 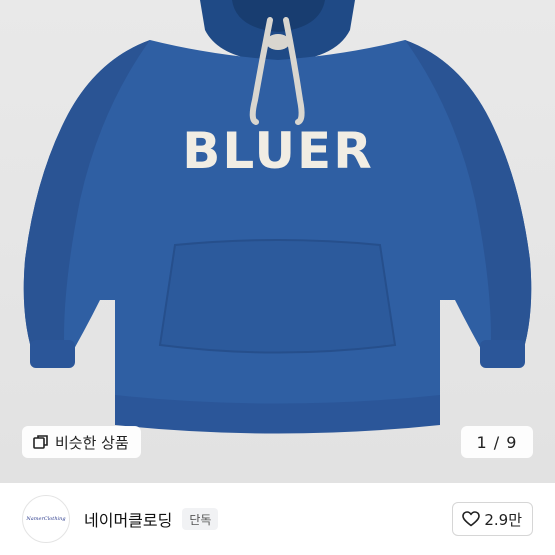 What do you see at coordinates (41, 442) in the screenshot?
I see `stacked-squares-icon` at bounding box center [41, 442].